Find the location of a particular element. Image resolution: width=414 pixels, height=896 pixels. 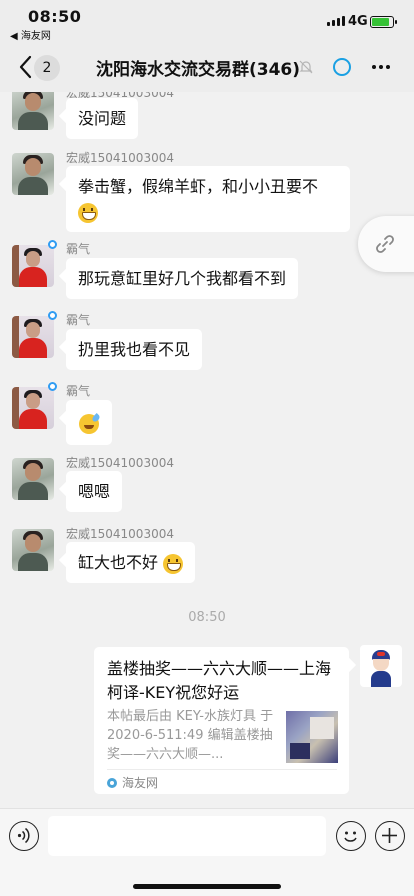

message-bubble: 嗯嗯 is located at coordinates (94, 491).